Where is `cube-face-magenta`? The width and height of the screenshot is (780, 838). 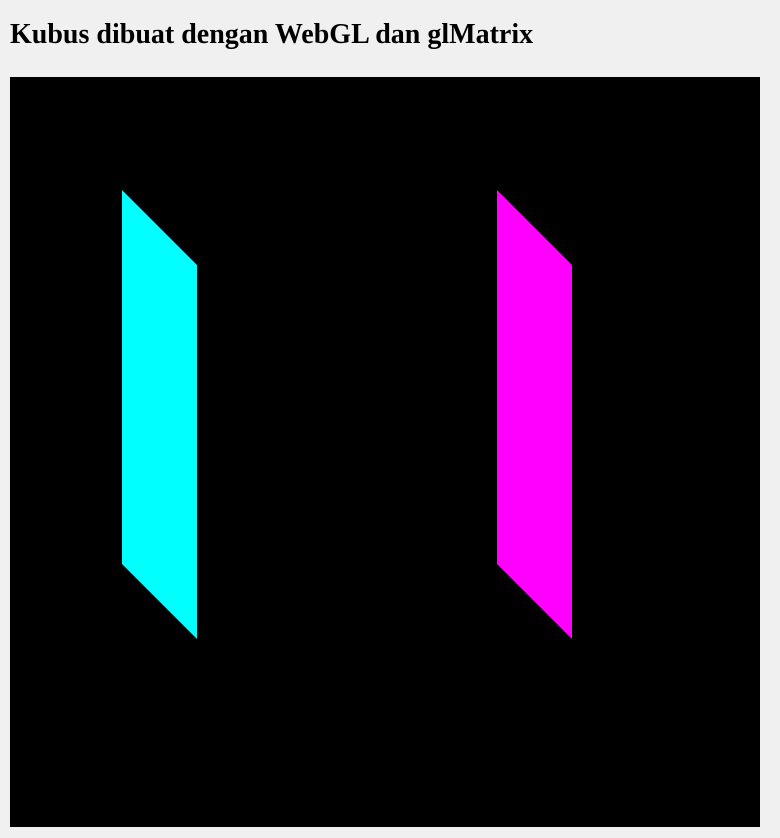
cube-face-magenta is located at coordinates (534, 414).